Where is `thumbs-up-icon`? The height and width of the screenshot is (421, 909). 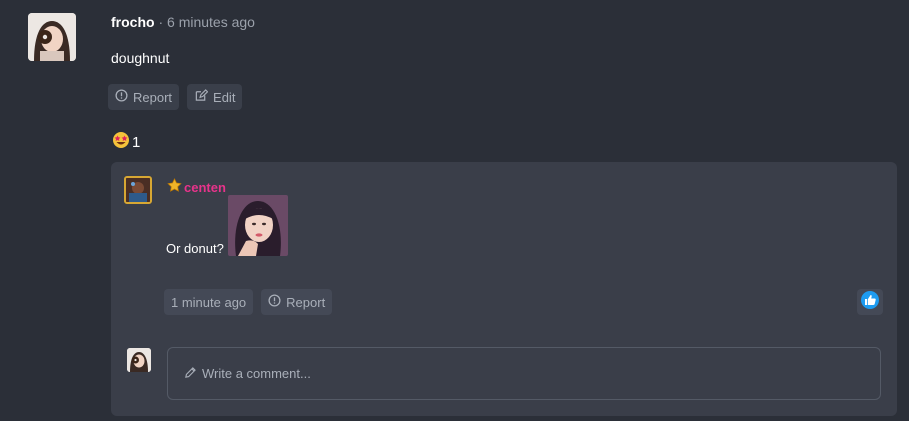
thumbs-up-icon is located at coordinates (870, 302).